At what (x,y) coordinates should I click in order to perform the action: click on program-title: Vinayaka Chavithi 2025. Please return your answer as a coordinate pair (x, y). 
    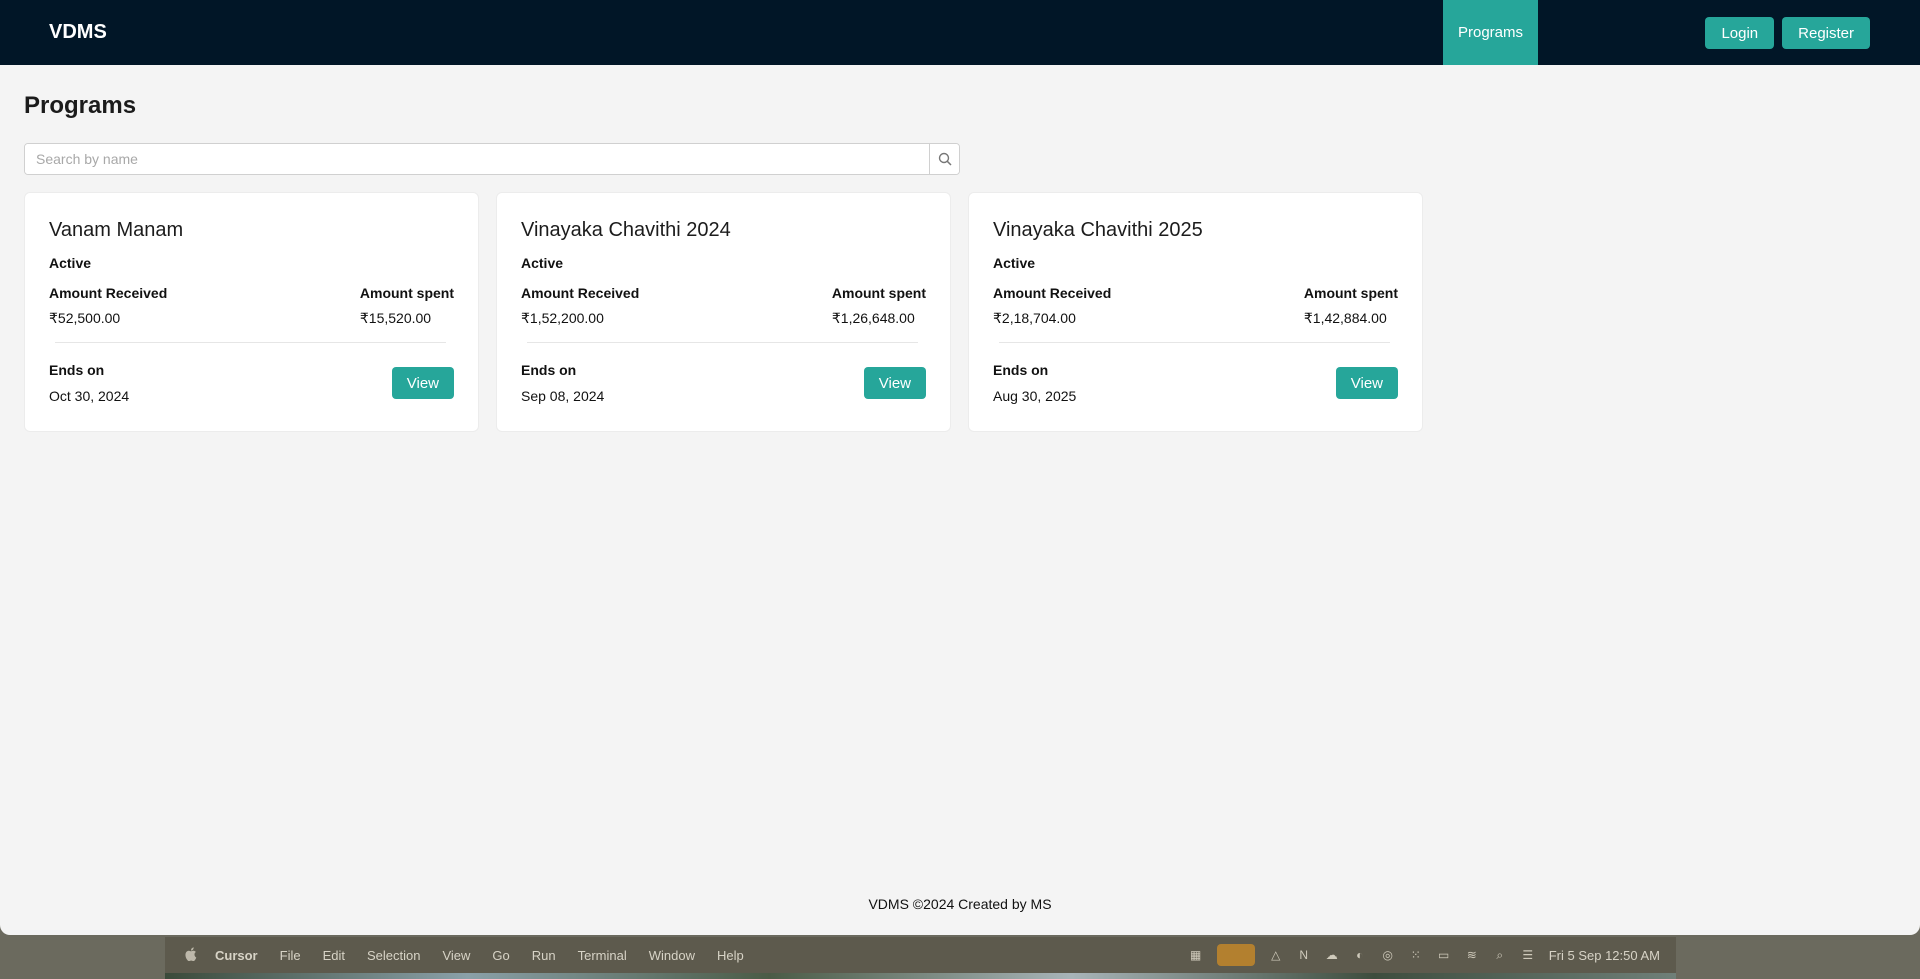
    Looking at the image, I should click on (1098, 230).